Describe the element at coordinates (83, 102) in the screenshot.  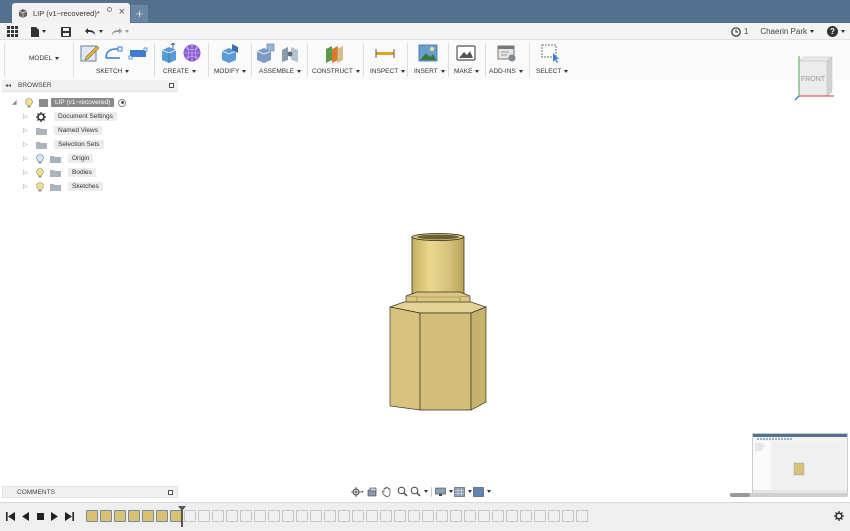
I see `root-component-label: LIP (v1~recovered)` at that location.